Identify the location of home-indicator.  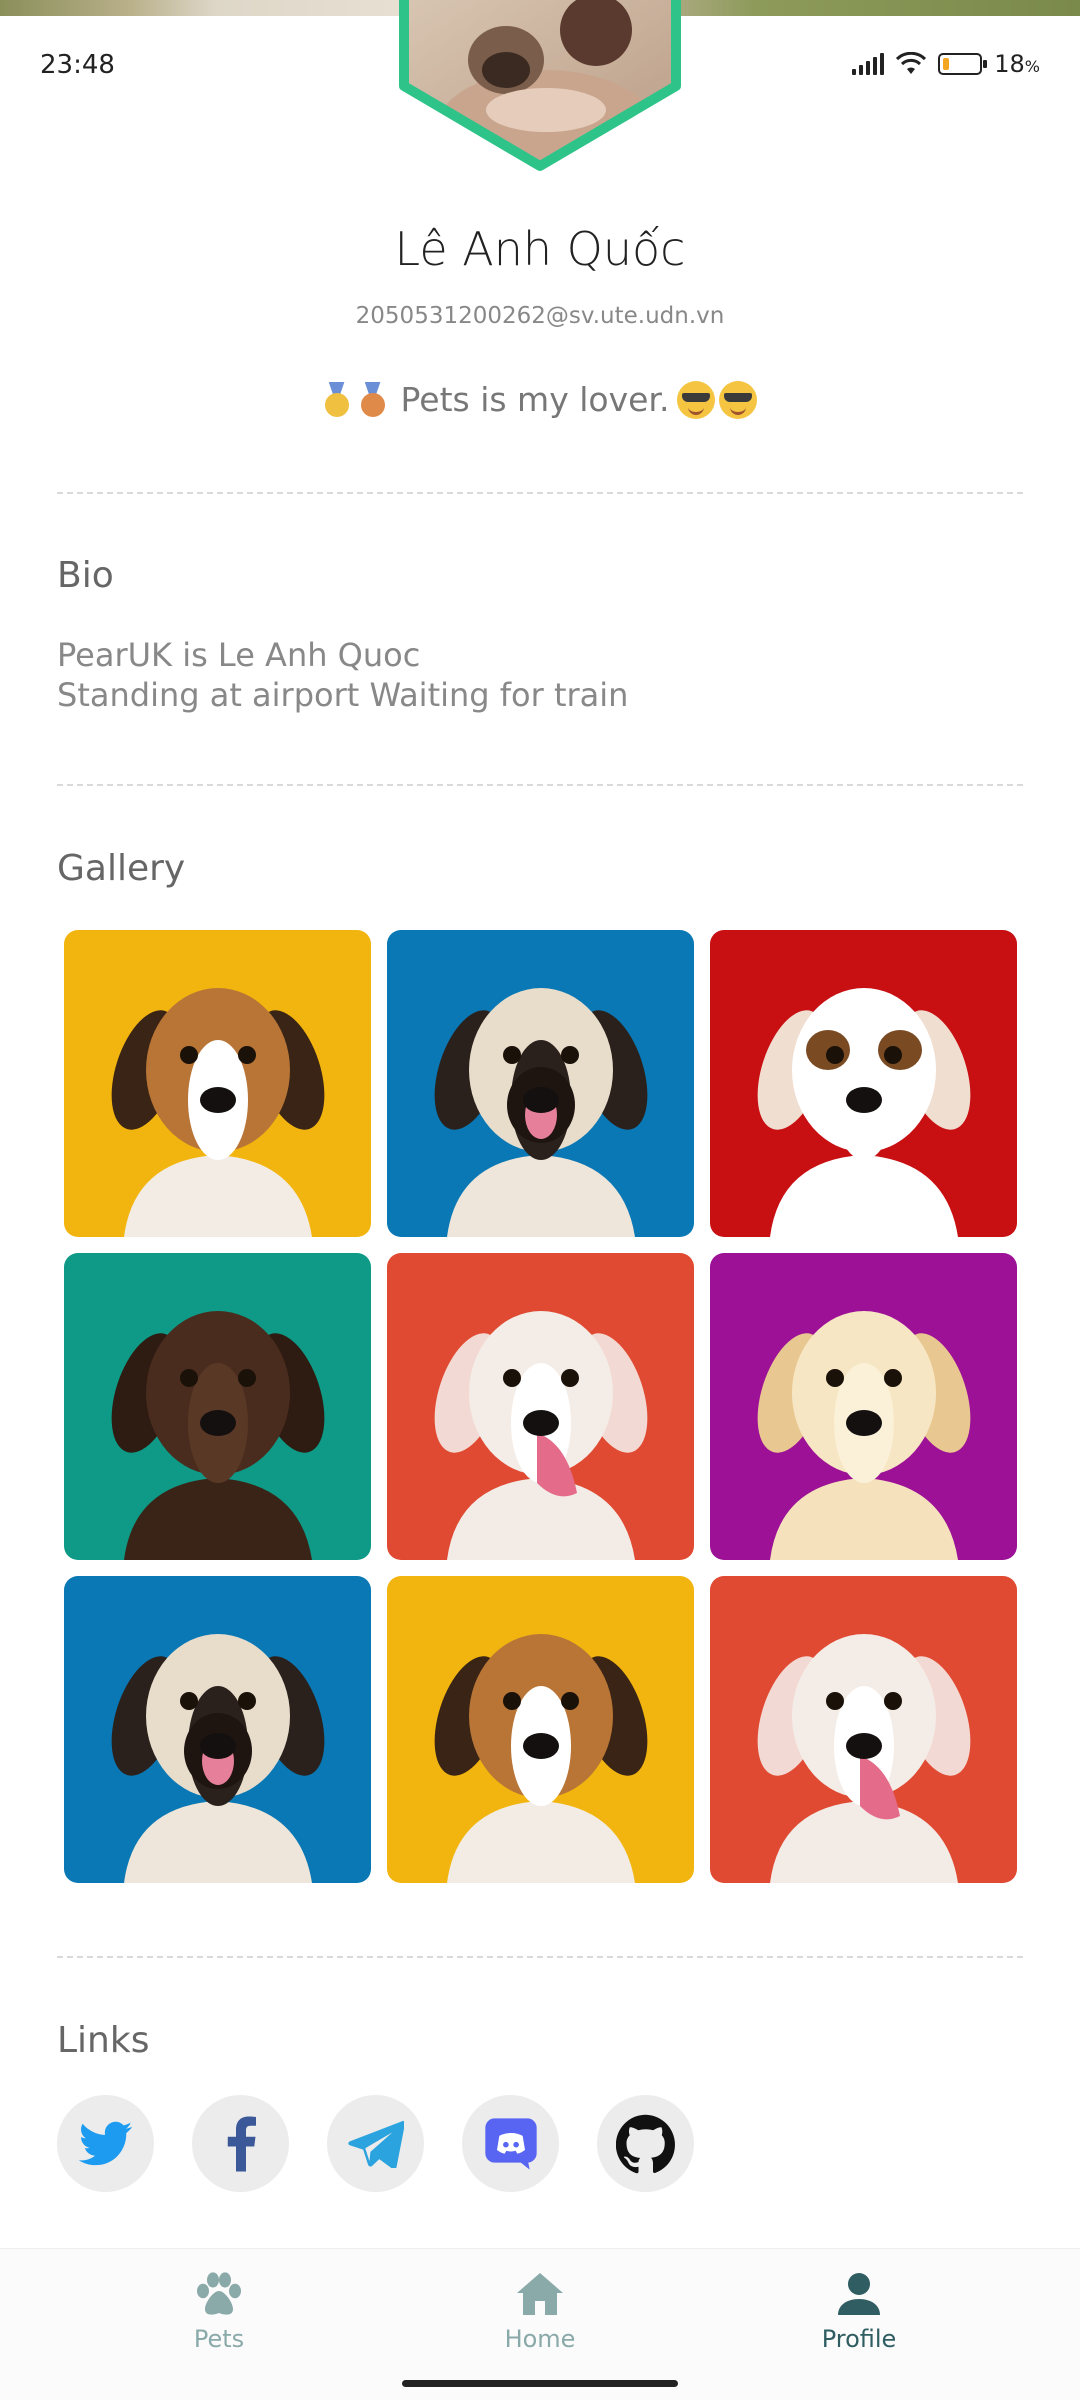
(540, 2383).